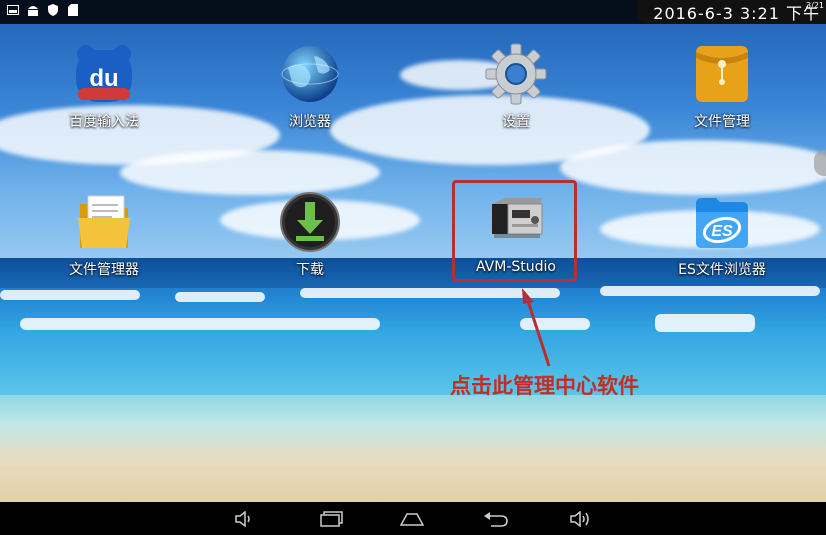  I want to click on arrow-head, so click(528, 296).